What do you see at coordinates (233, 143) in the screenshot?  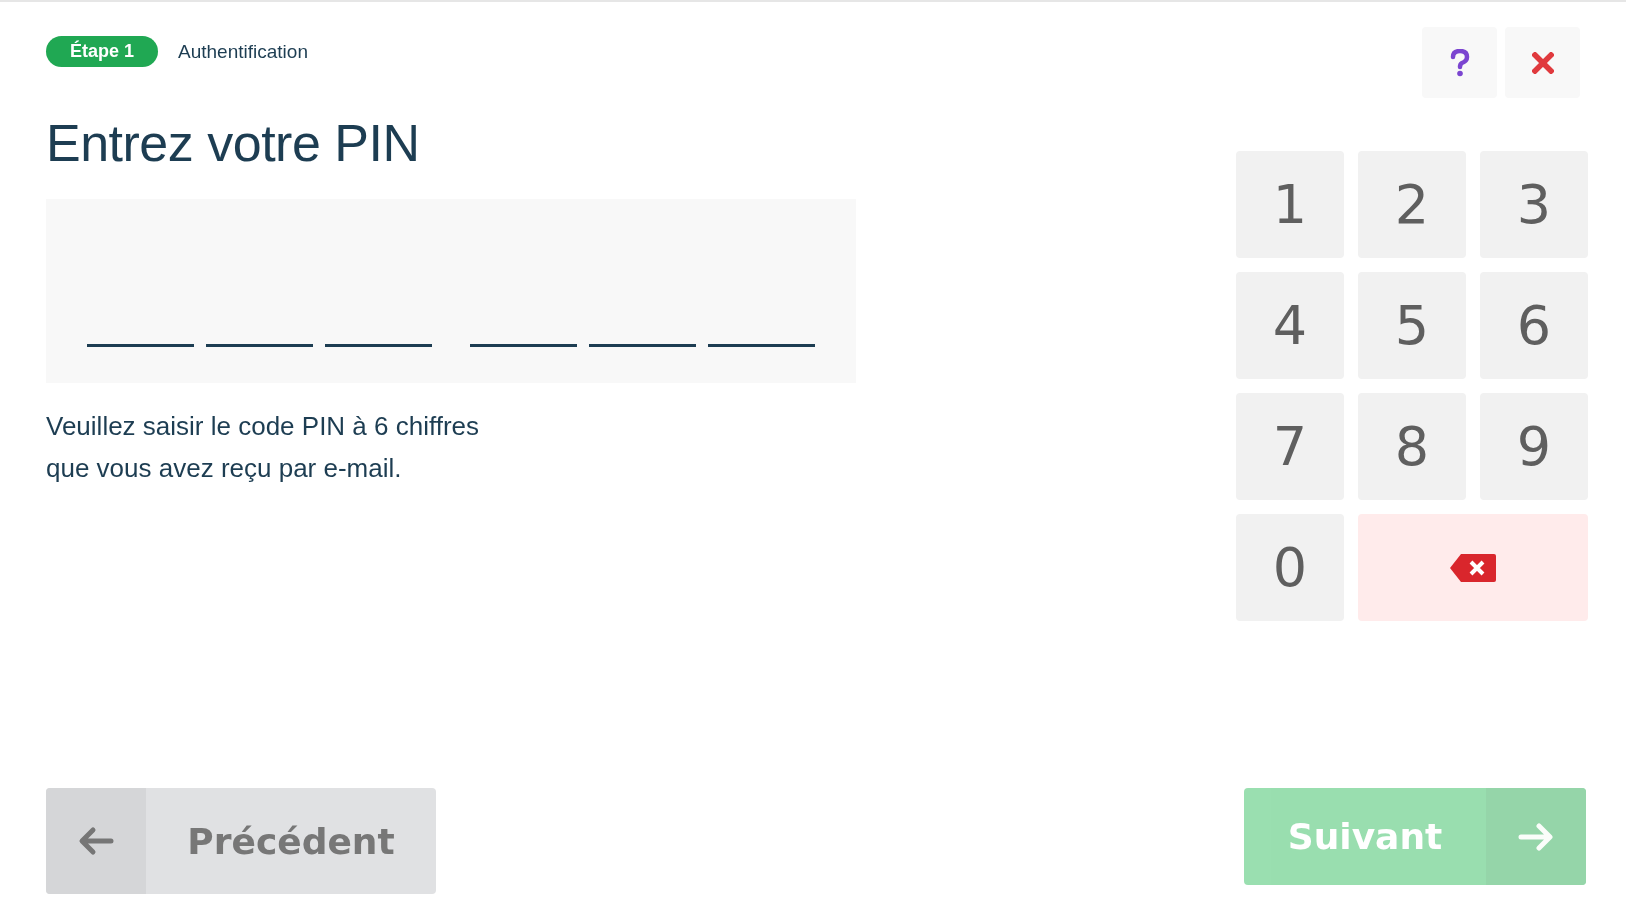 I see `page-title: Entrez votre PIN` at bounding box center [233, 143].